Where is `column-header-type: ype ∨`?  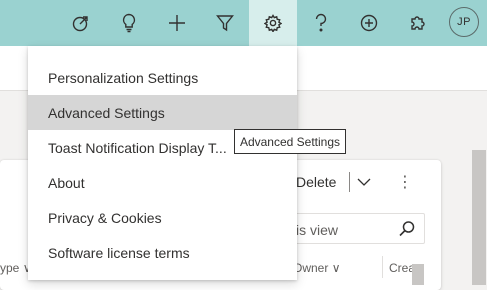 column-header-type: ype ∨ is located at coordinates (16, 268).